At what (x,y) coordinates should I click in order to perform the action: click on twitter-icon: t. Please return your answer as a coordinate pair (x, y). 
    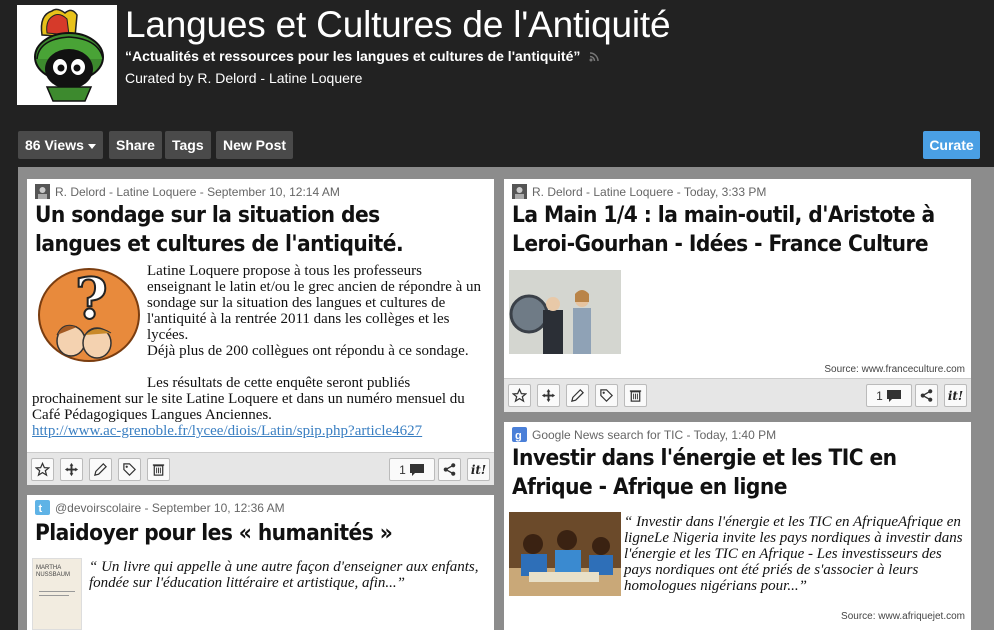
    Looking at the image, I should click on (42, 507).